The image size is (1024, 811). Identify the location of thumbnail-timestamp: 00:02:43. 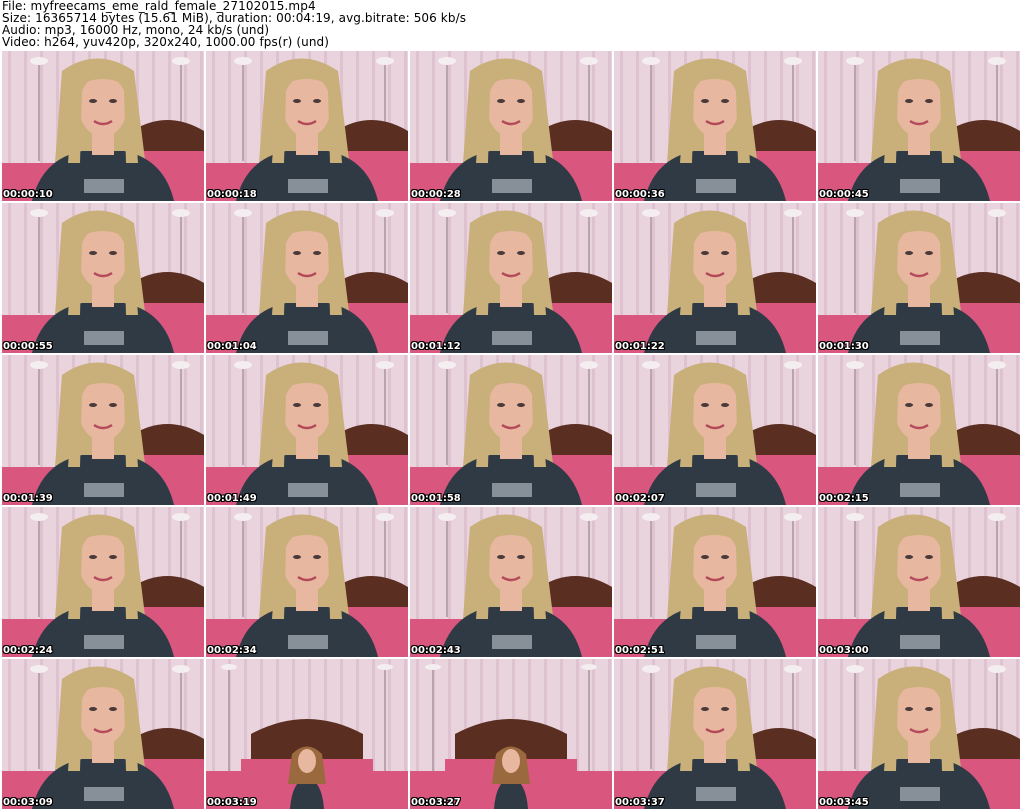
(436, 650).